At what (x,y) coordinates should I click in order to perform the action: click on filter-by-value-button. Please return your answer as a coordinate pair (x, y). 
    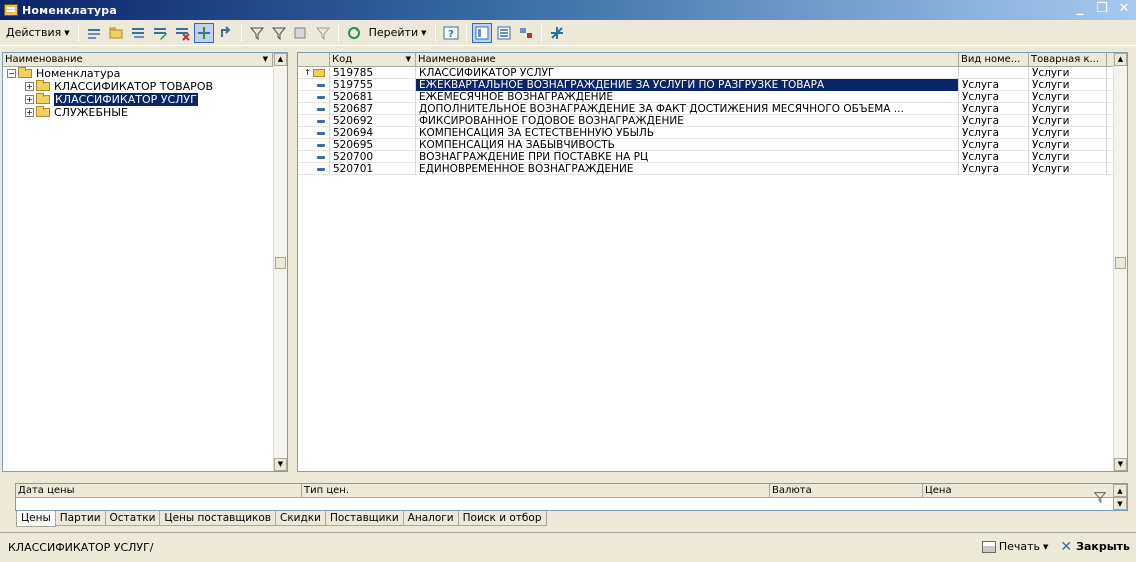
    Looking at the image, I should click on (279, 33).